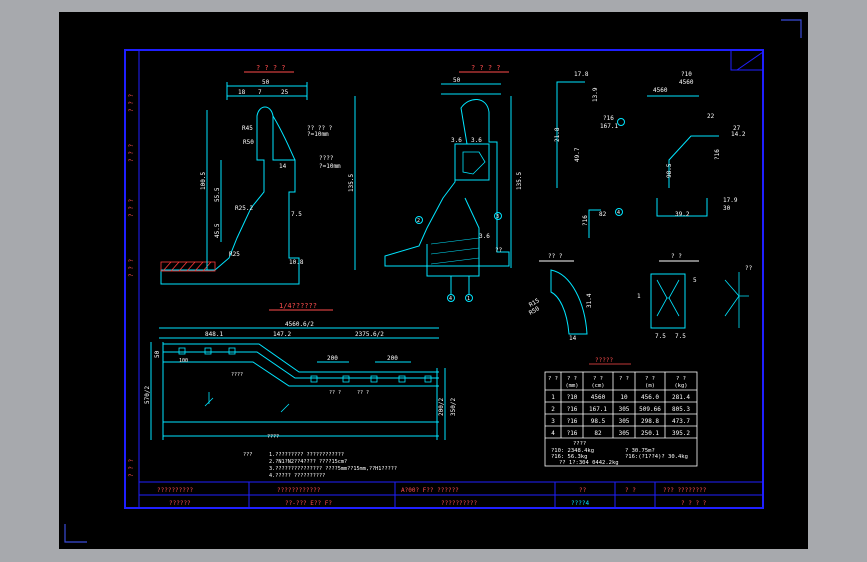  Describe the element at coordinates (569, 302) in the screenshot. I see `detail-bend` at that location.